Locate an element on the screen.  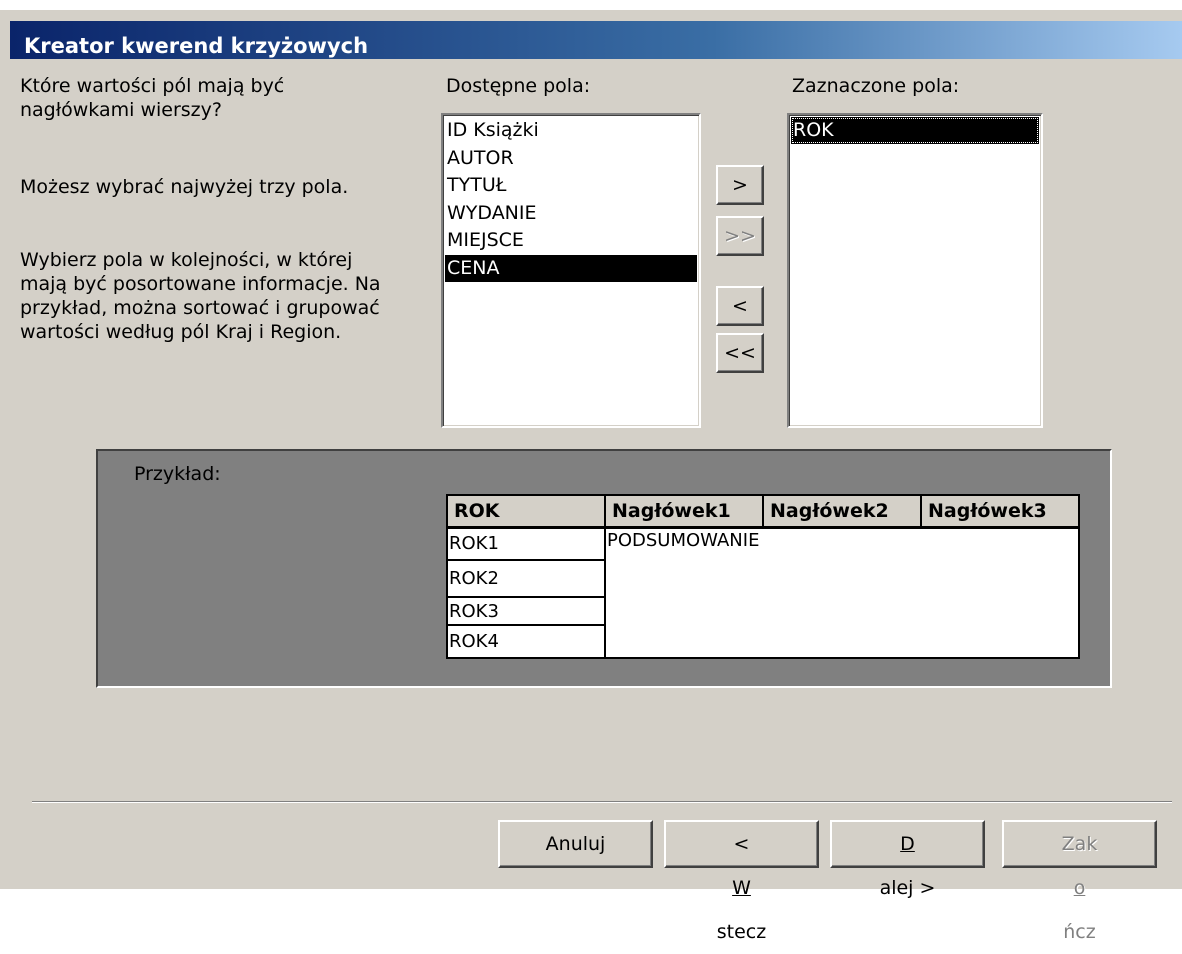
remove-field-label: < is located at coordinates (740, 306).